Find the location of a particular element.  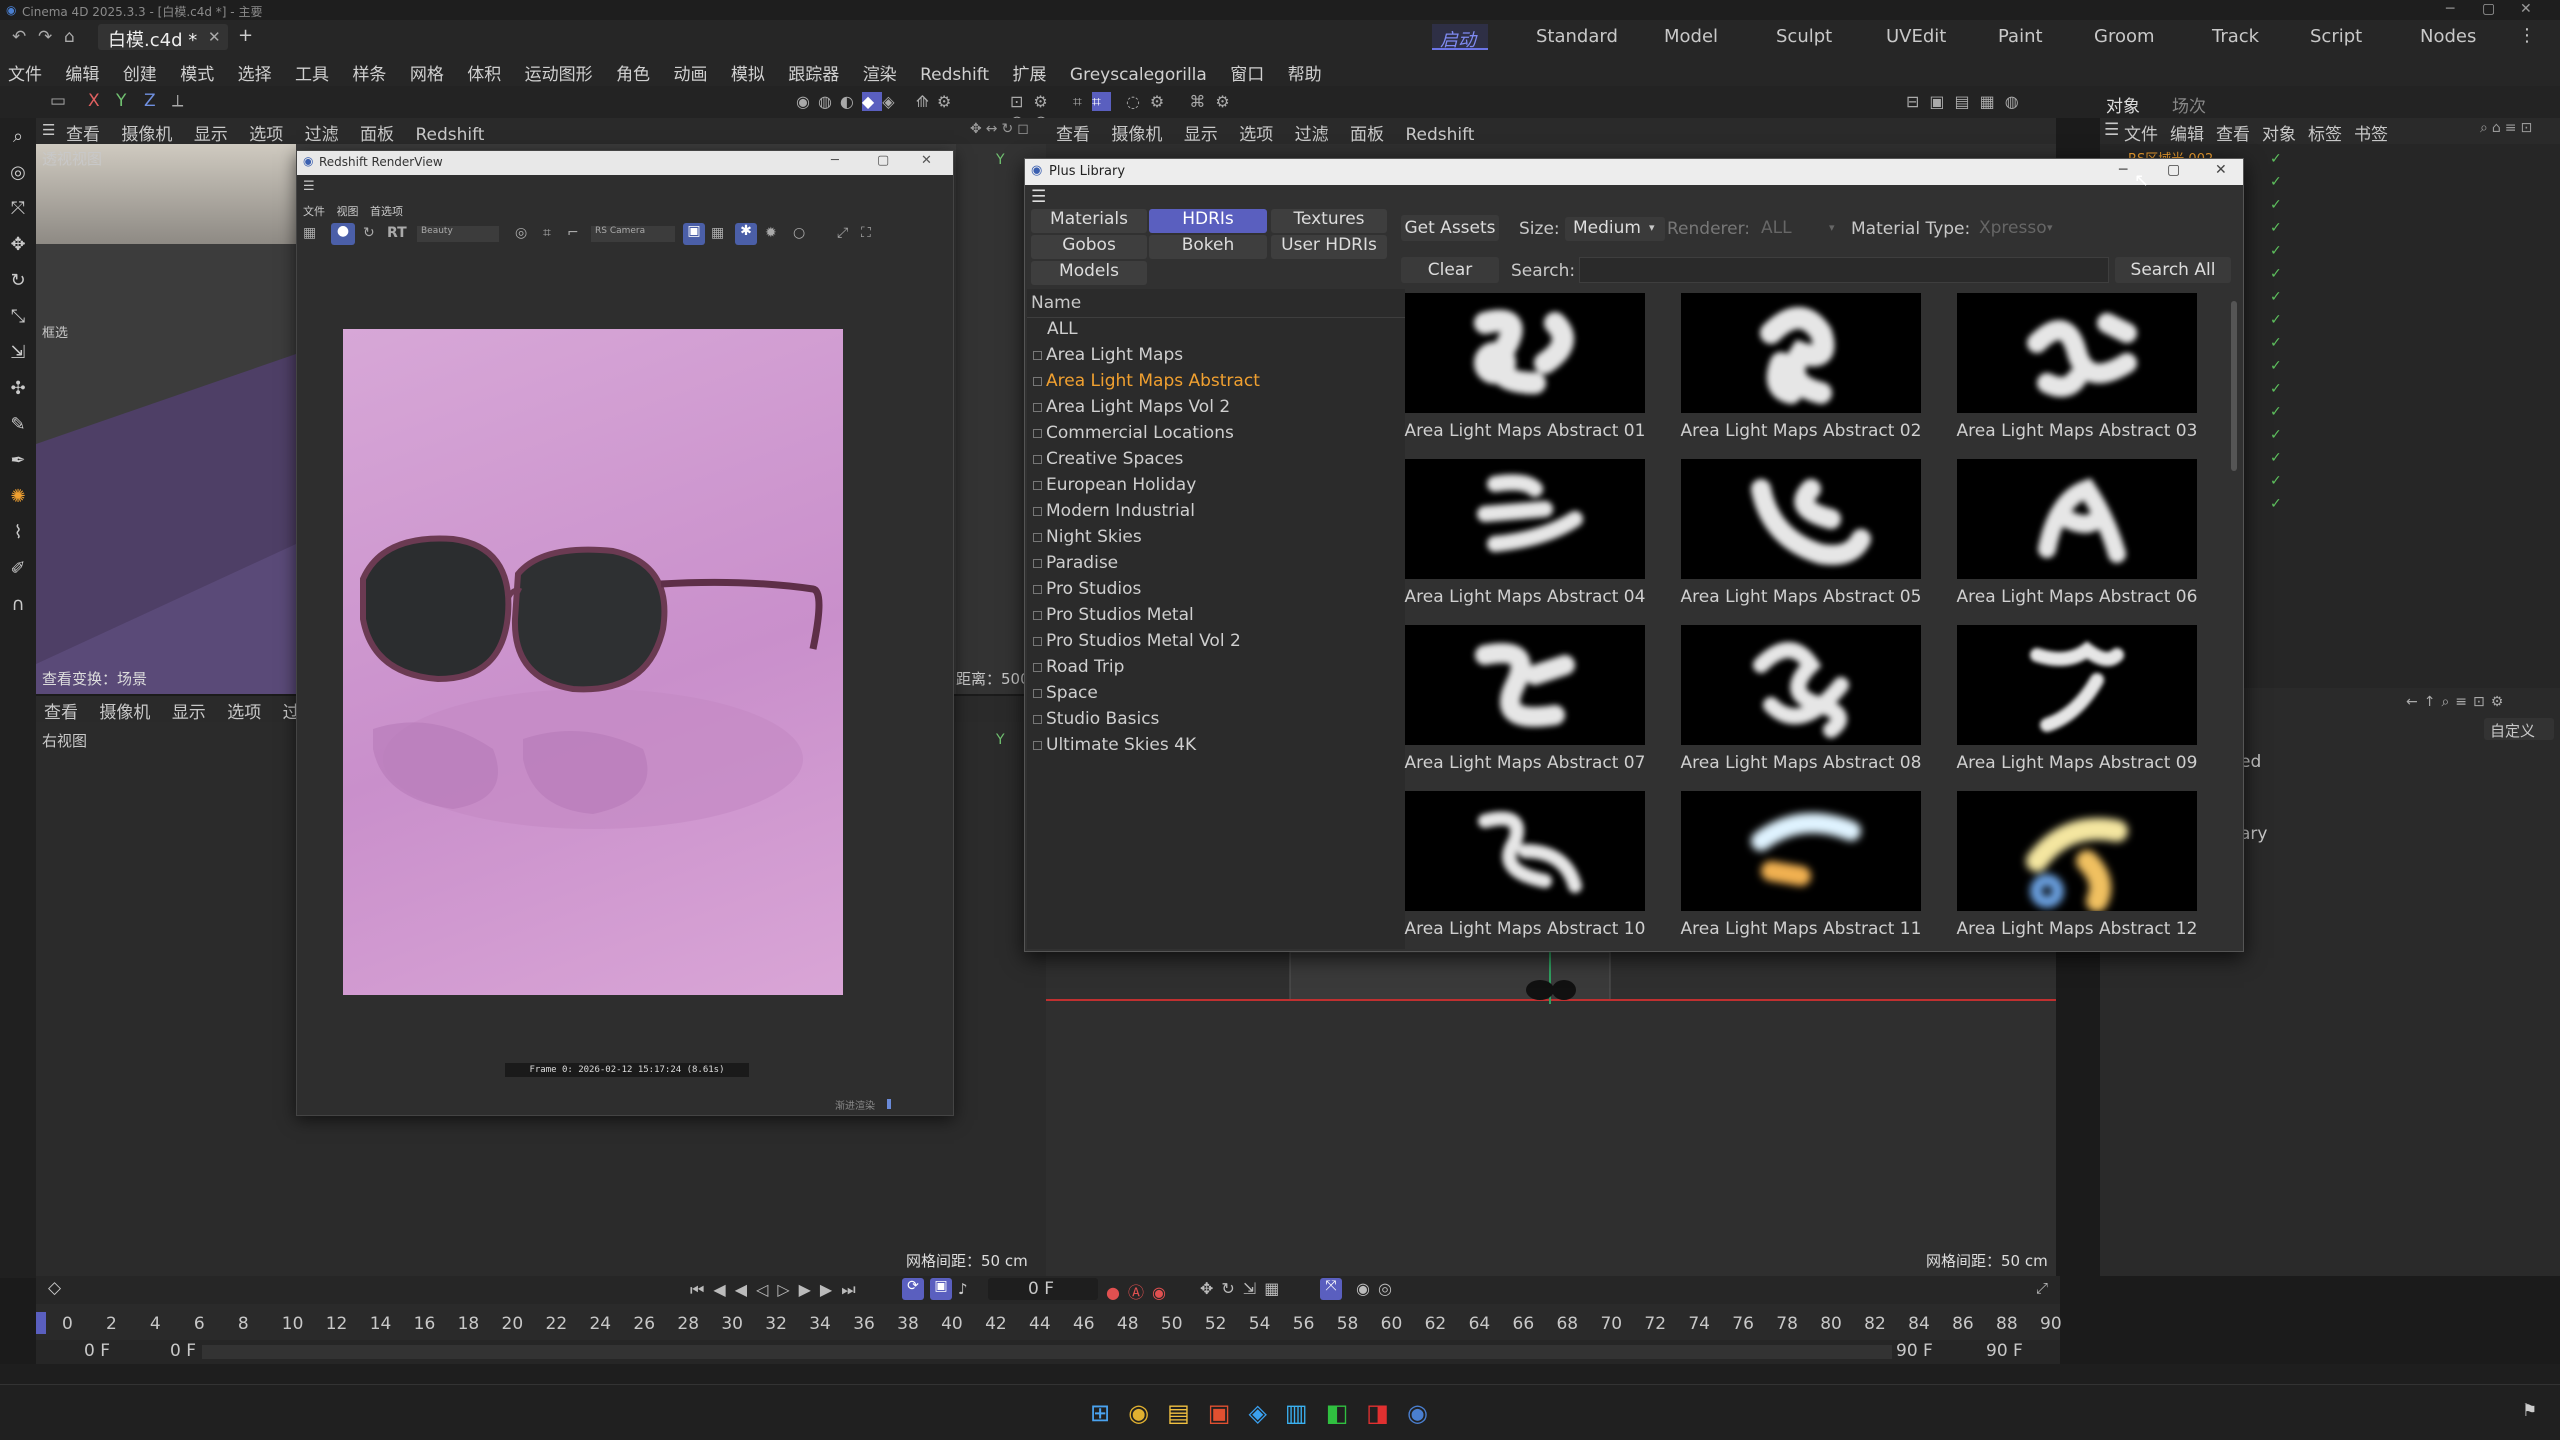

layout-standard: Standard is located at coordinates (1577, 36).